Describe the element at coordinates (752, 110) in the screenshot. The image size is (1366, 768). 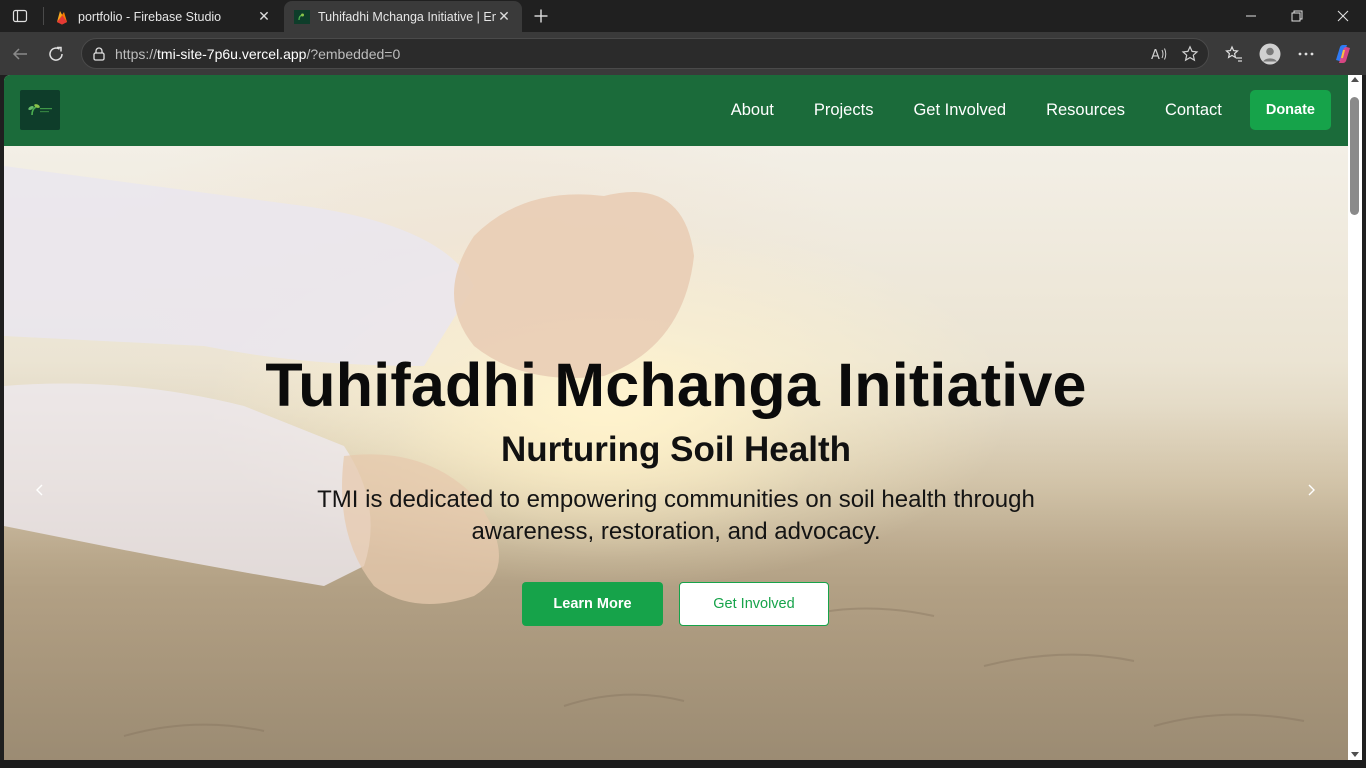
I see `nav-about: About` at that location.